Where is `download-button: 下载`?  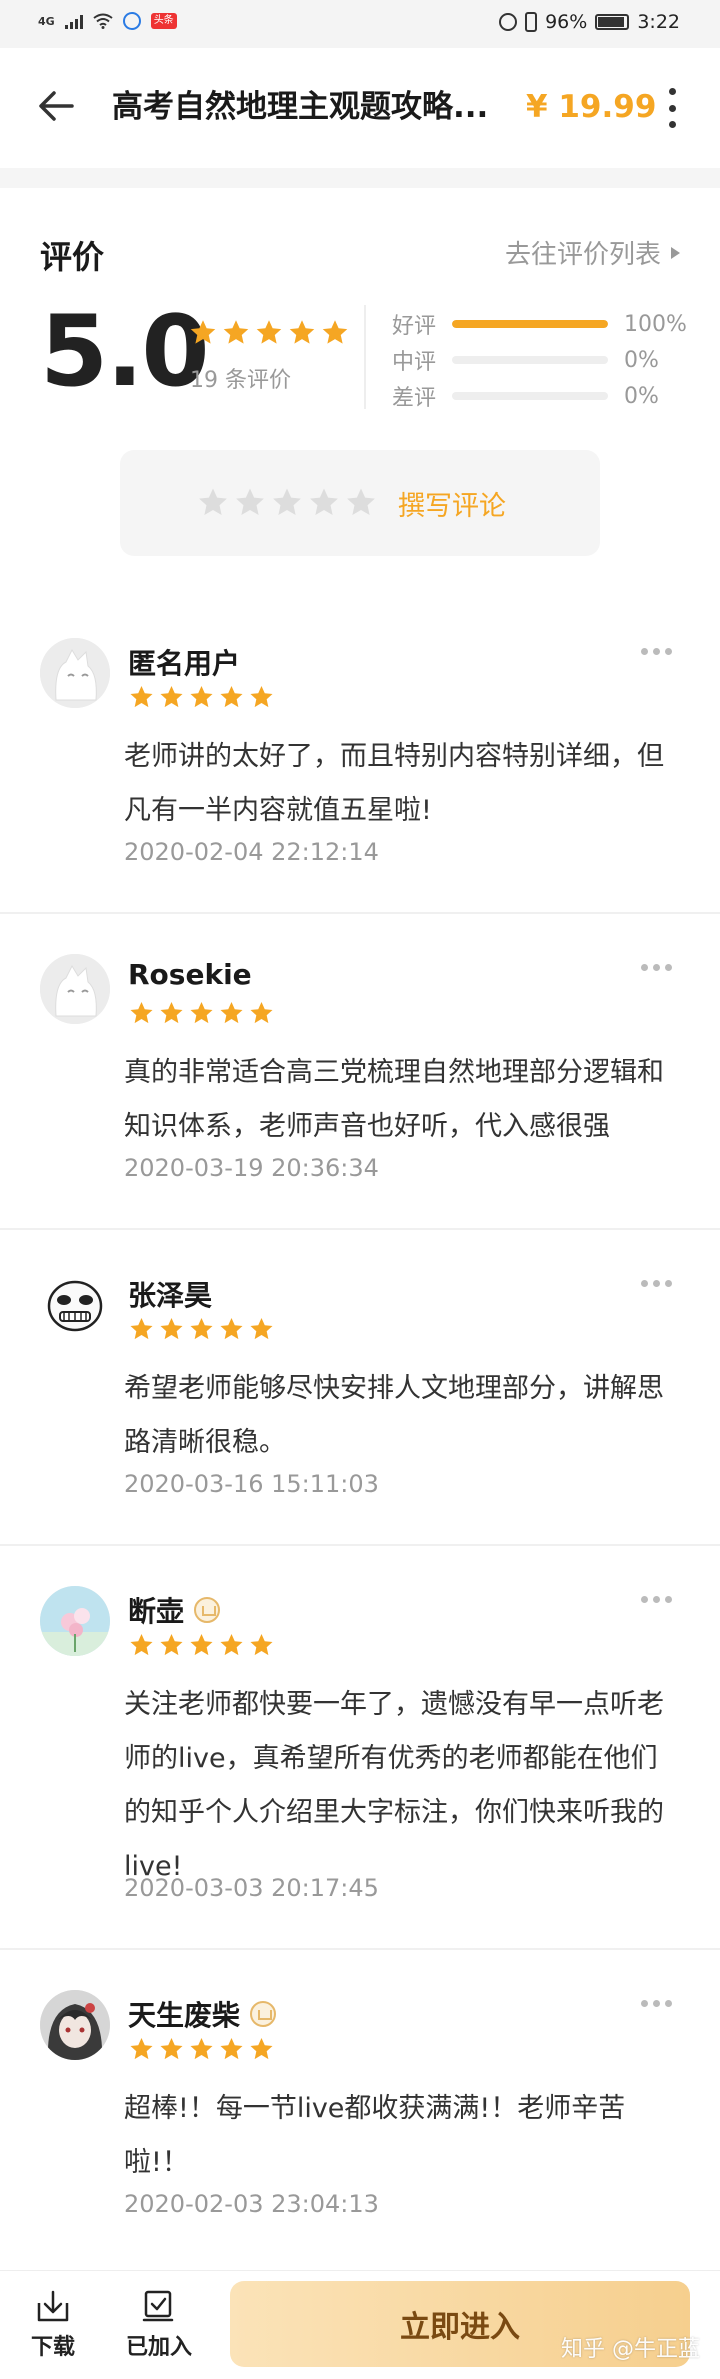
download-button: 下载 is located at coordinates (53, 2325).